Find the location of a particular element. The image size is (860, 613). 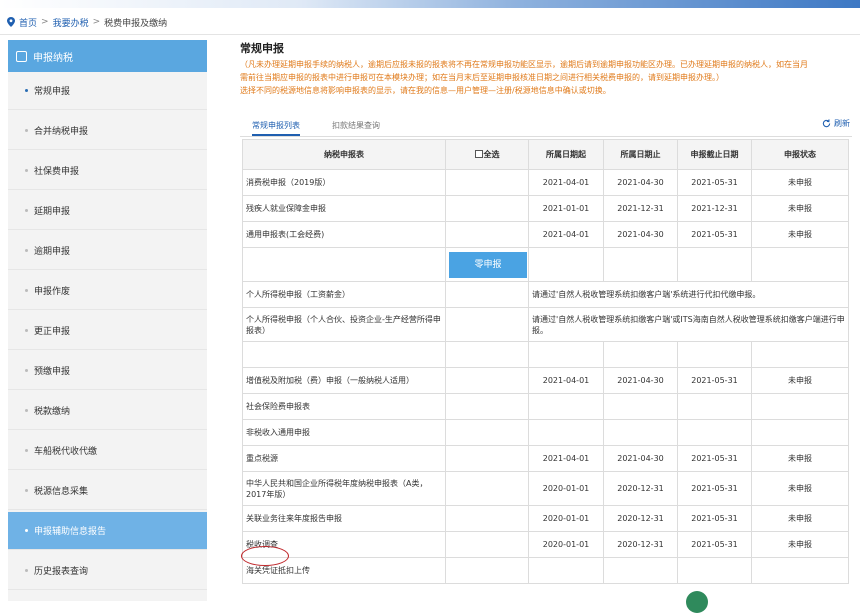

top-banner is located at coordinates (430, 4).